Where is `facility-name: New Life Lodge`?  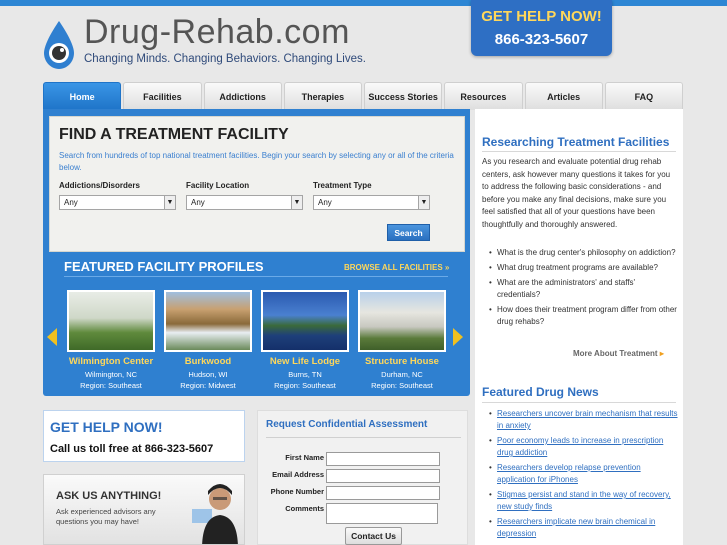
facility-name: New Life Lodge is located at coordinates (305, 361).